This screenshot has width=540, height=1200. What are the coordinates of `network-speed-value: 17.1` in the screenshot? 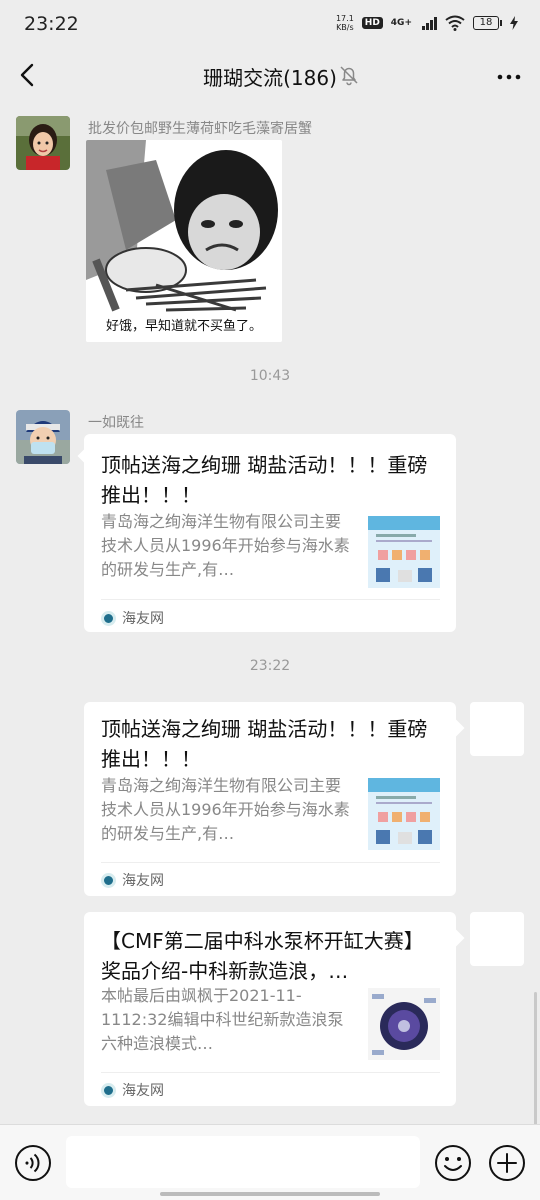 It's located at (344, 18).